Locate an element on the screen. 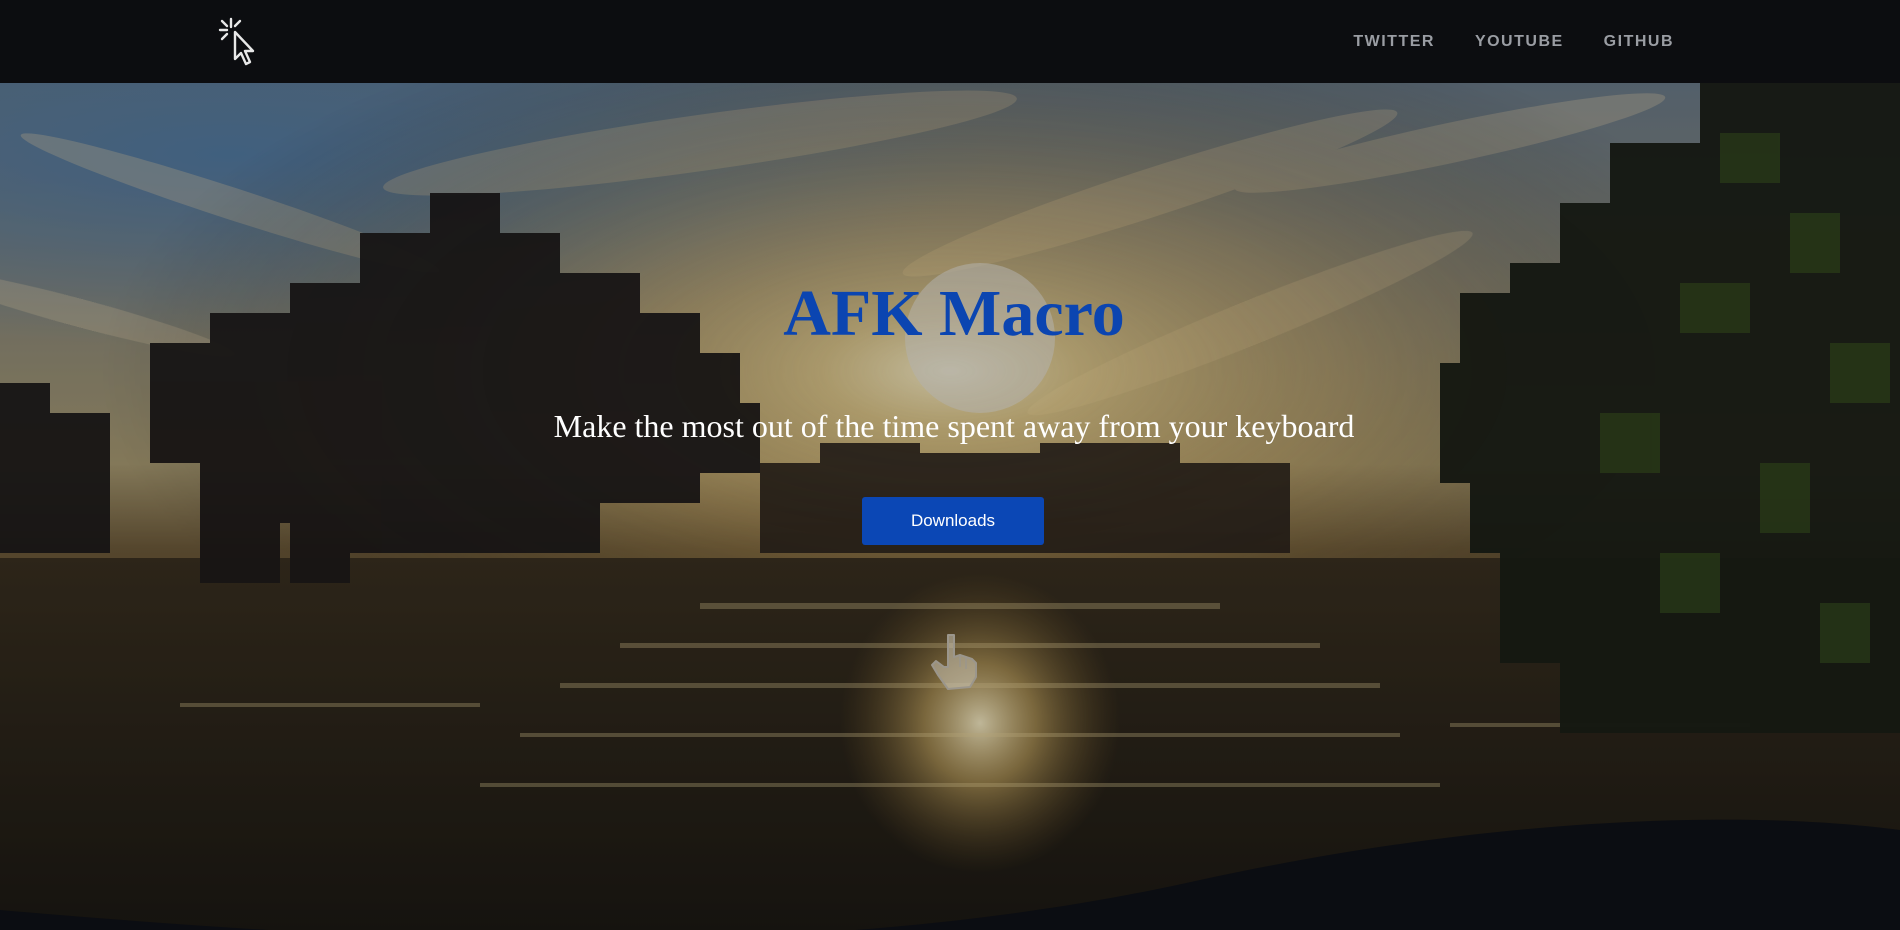  hero-title: AFK Macro is located at coordinates (954, 313).